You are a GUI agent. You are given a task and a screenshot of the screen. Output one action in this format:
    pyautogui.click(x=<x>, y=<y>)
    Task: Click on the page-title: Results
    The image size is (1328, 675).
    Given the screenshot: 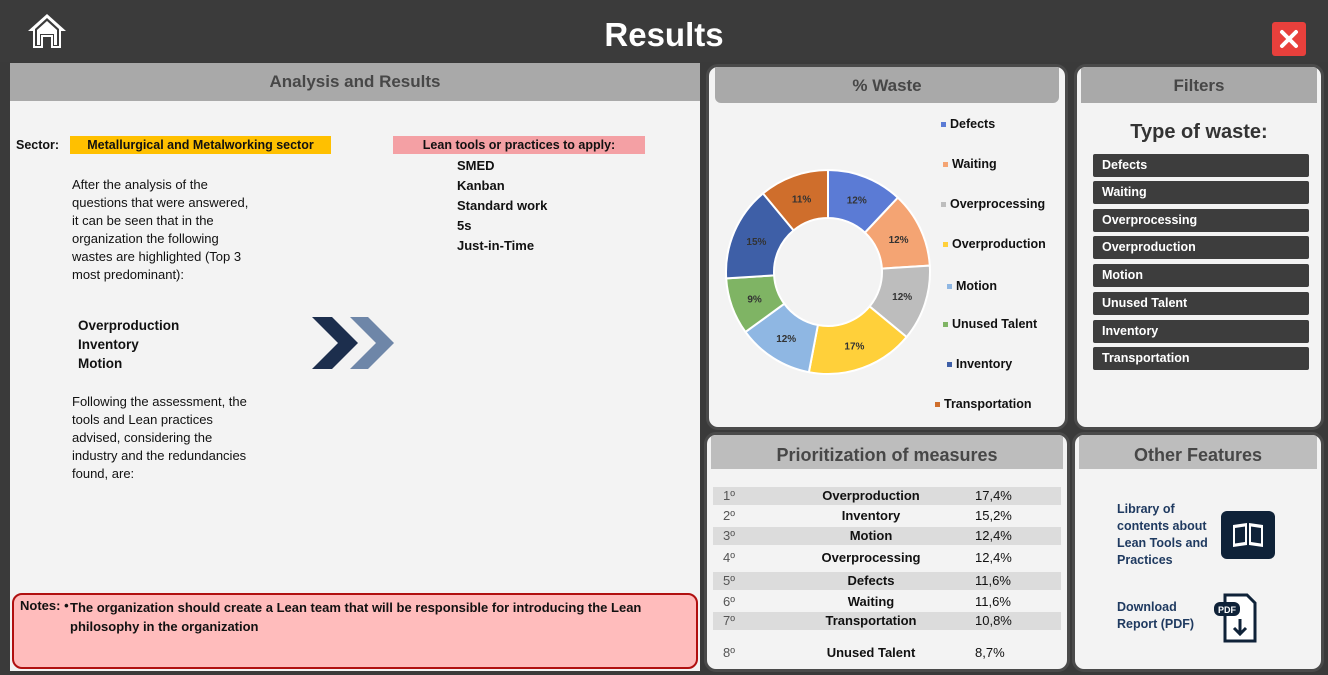 What is the action you would take?
    pyautogui.click(x=664, y=34)
    